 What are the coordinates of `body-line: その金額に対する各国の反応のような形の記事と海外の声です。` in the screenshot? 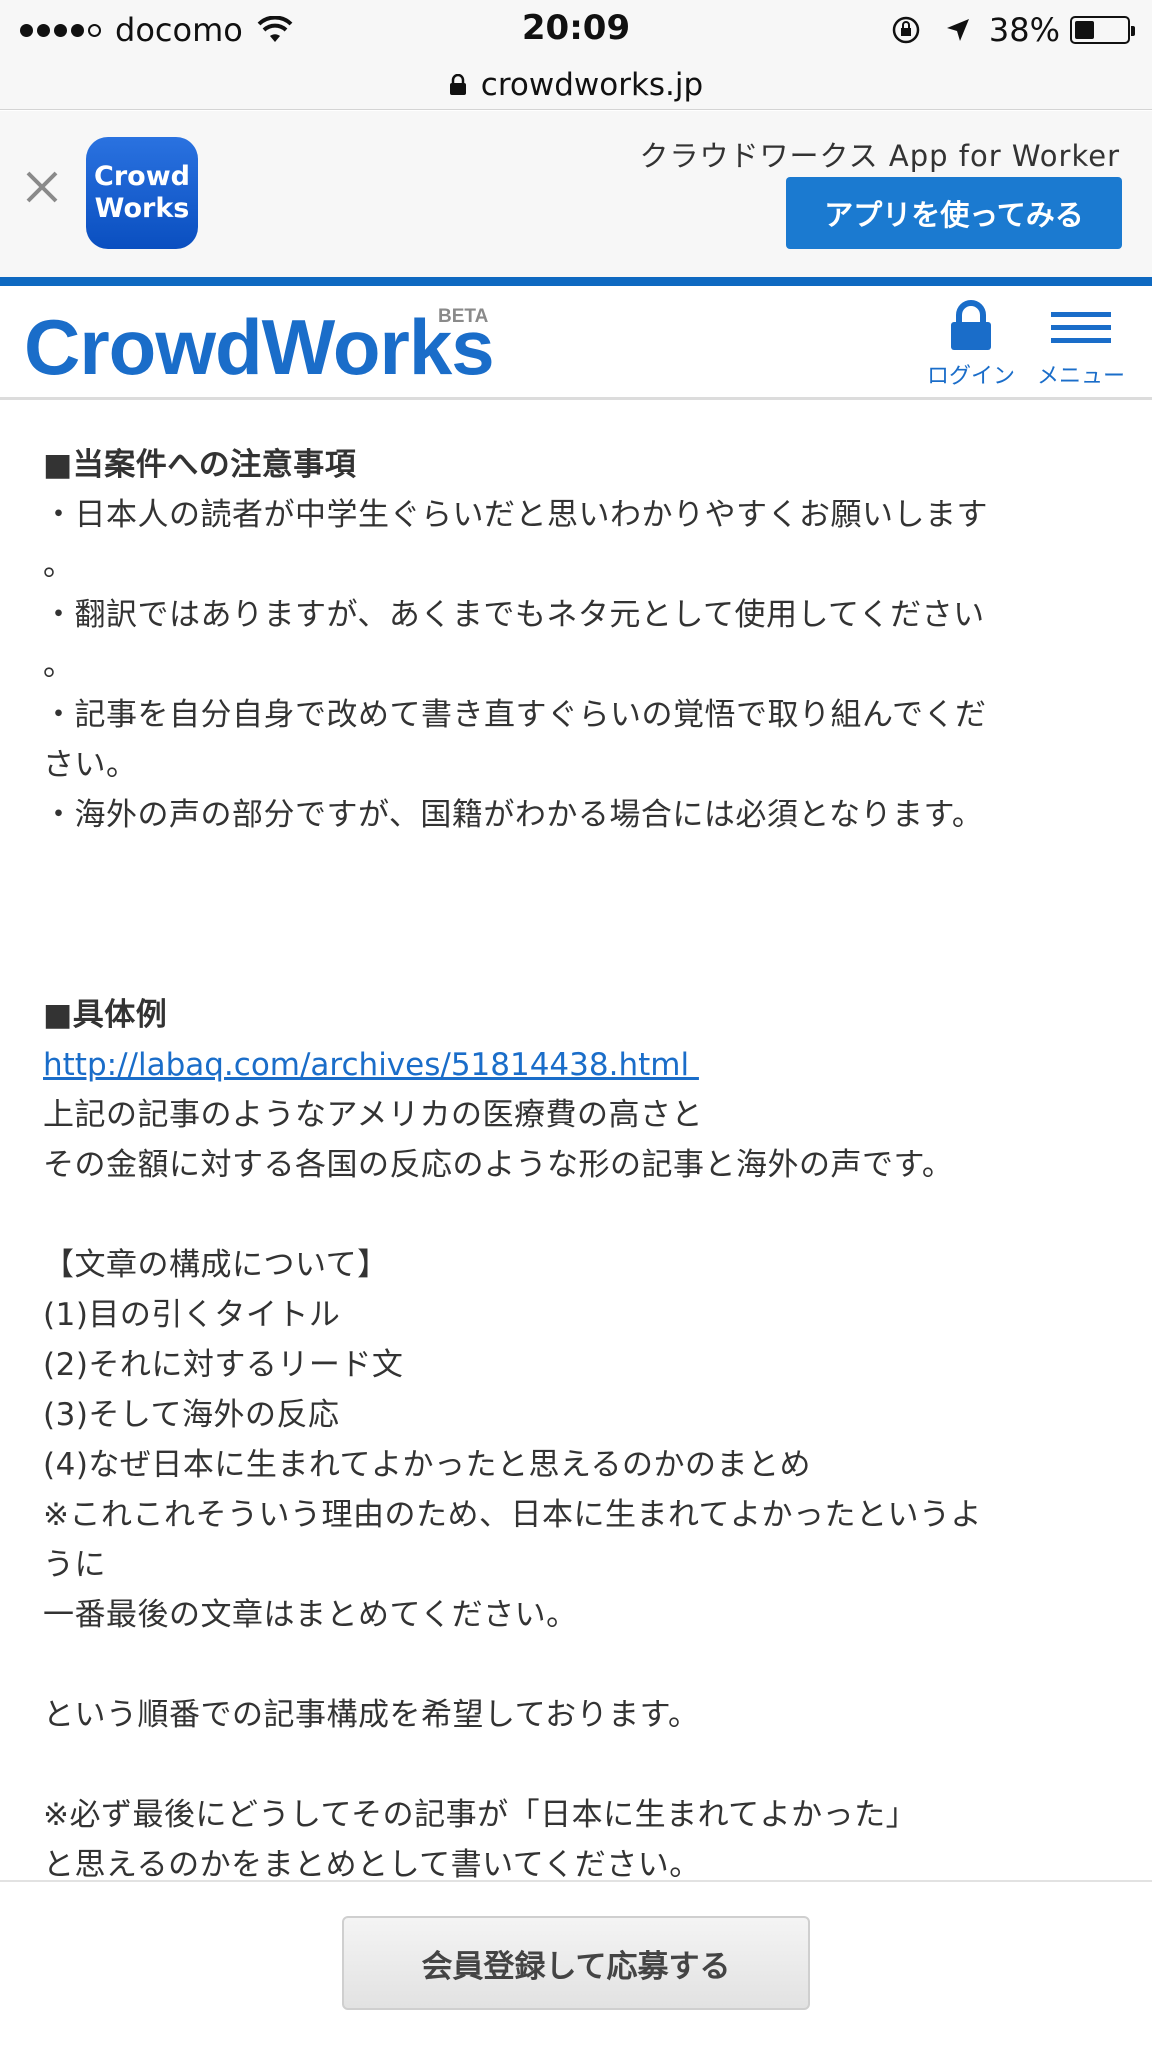 It's located at (498, 1165).